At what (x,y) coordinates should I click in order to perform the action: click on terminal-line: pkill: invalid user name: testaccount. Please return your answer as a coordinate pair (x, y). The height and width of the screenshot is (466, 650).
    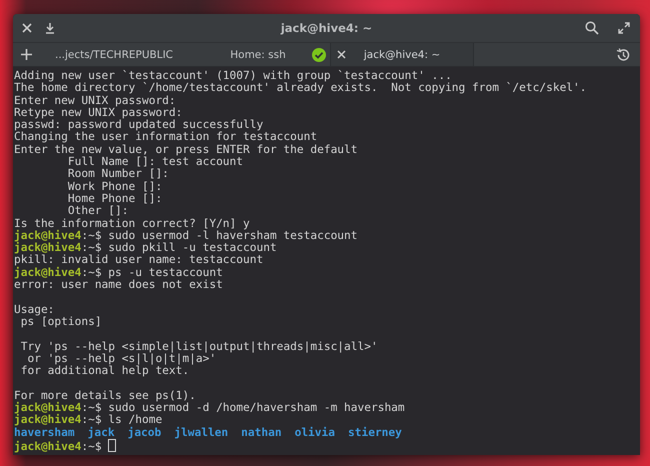
    Looking at the image, I should click on (139, 260).